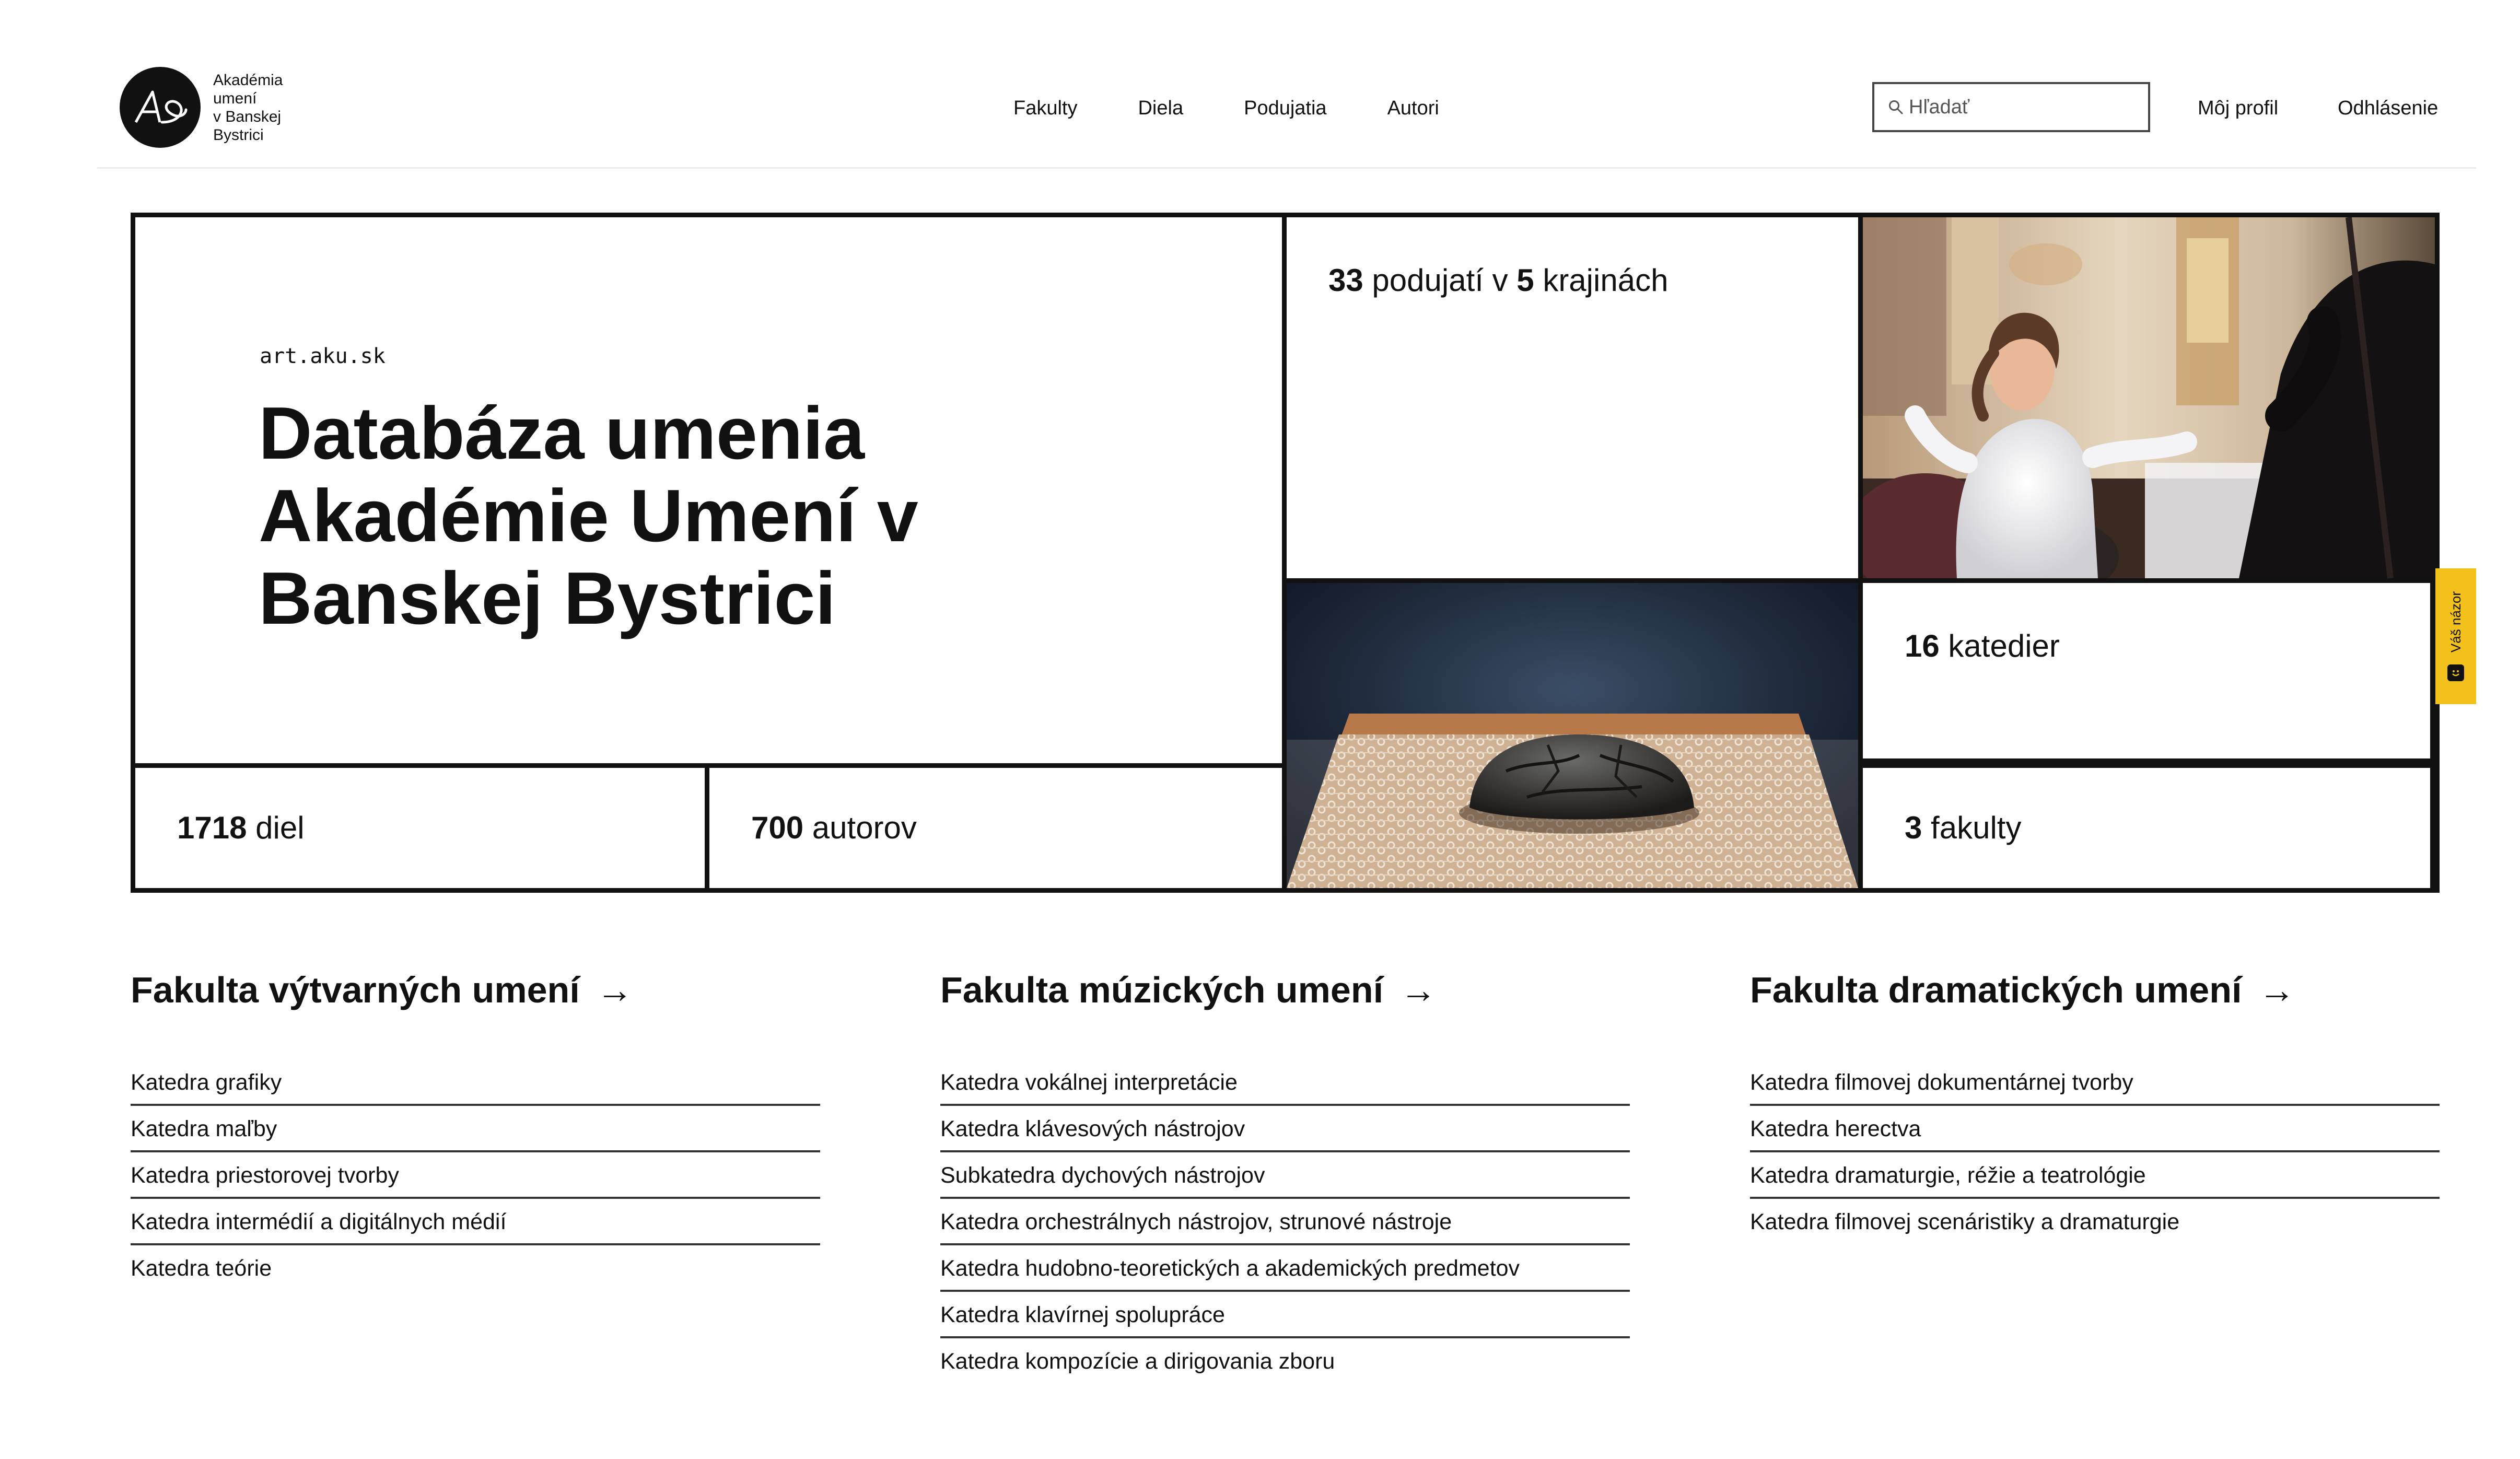 This screenshot has height=1459, width=2520. I want to click on nav-item-fakulty: Fakulty, so click(1045, 108).